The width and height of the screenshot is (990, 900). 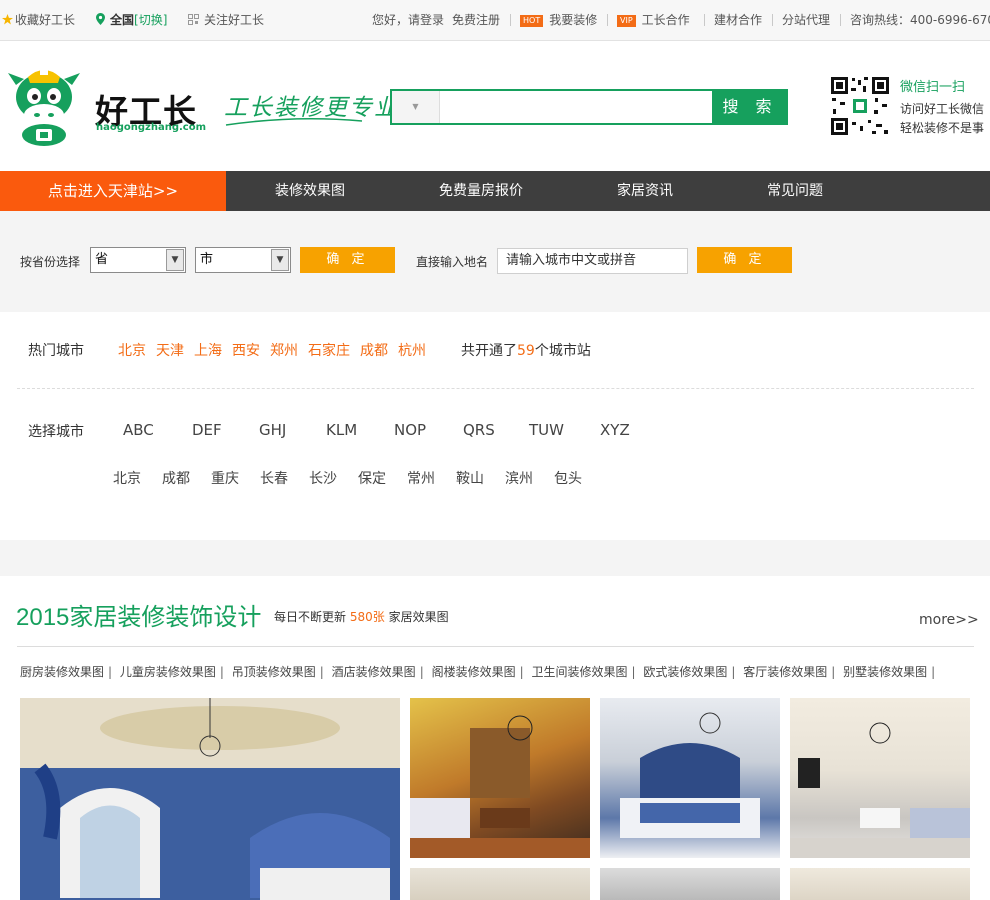 I want to click on city-link: 北京, so click(x=127, y=478).